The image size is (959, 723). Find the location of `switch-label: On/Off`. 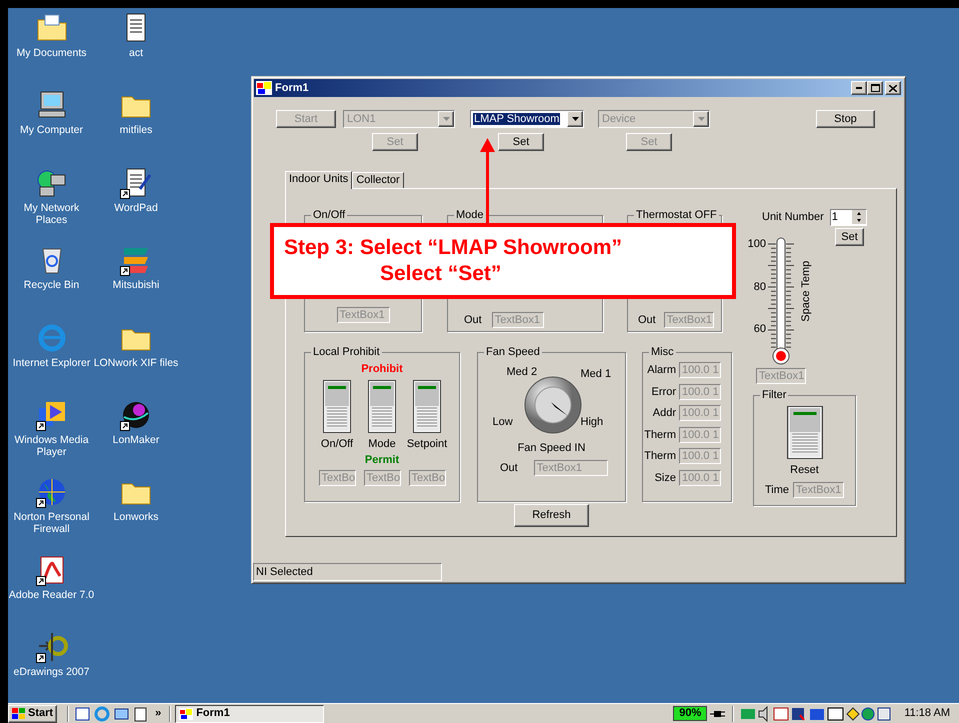

switch-label: On/Off is located at coordinates (337, 444).